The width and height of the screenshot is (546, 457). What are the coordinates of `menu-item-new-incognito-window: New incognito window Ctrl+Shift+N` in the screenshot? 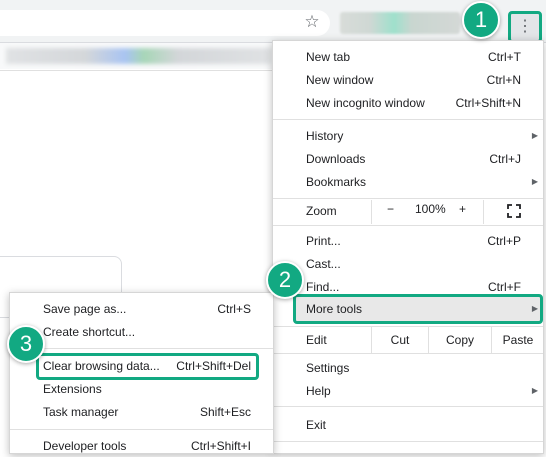 It's located at (408, 103).